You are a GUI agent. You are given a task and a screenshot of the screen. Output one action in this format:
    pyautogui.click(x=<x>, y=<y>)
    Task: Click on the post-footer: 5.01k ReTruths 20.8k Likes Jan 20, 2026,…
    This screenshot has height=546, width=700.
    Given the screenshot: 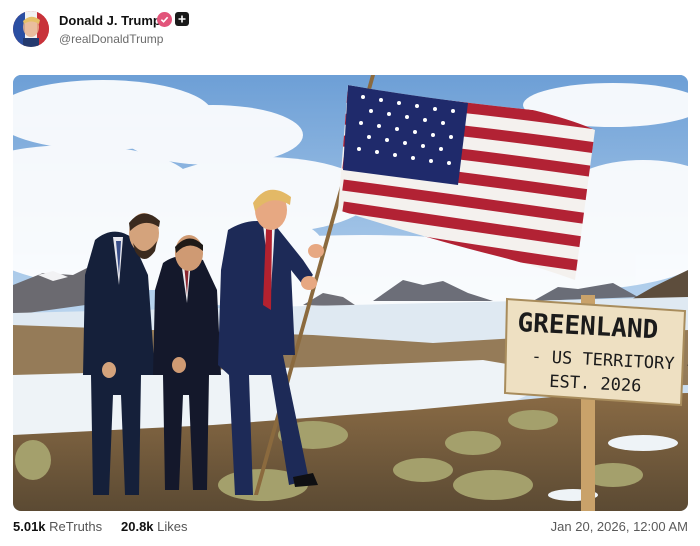 What is the action you would take?
    pyautogui.click(x=350, y=528)
    